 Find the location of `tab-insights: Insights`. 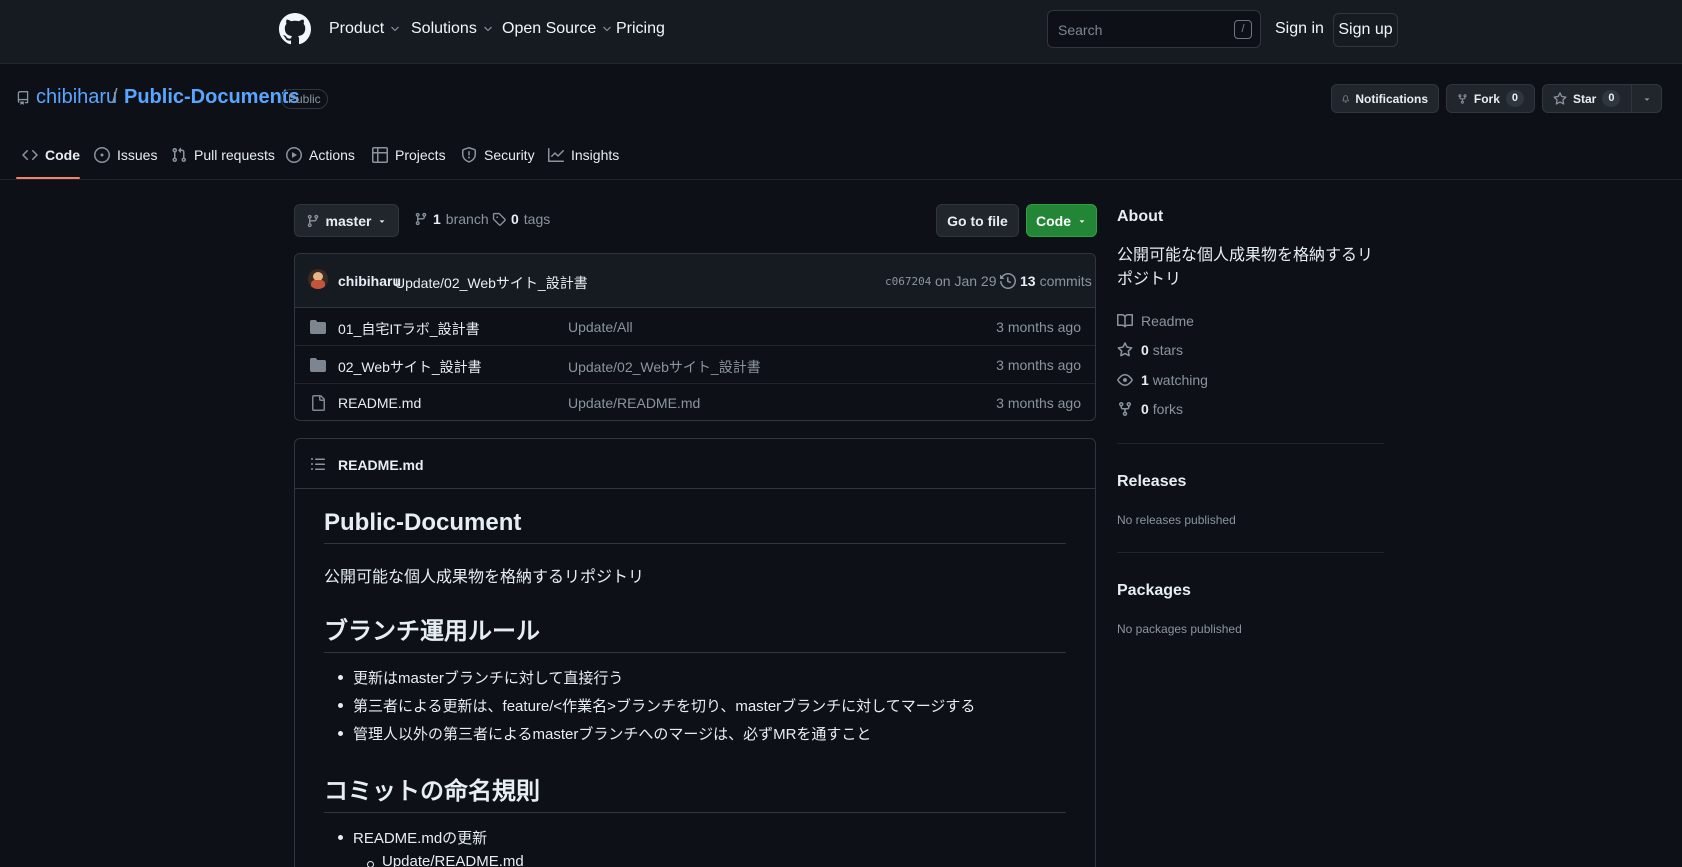

tab-insights: Insights is located at coordinates (583, 155).